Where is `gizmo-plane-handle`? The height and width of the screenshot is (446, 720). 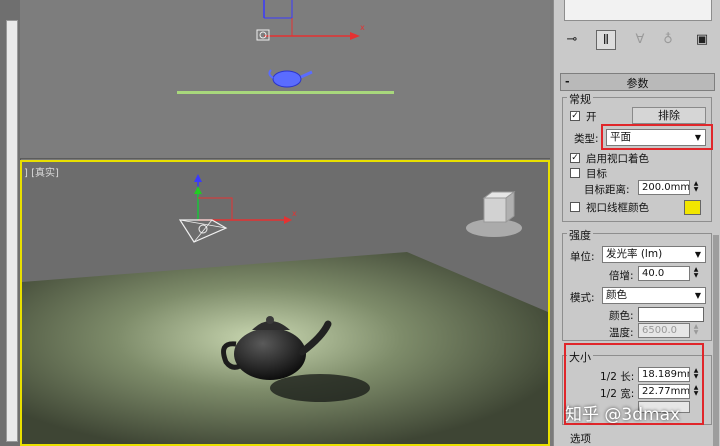 gizmo-plane-handle is located at coordinates (278, 9).